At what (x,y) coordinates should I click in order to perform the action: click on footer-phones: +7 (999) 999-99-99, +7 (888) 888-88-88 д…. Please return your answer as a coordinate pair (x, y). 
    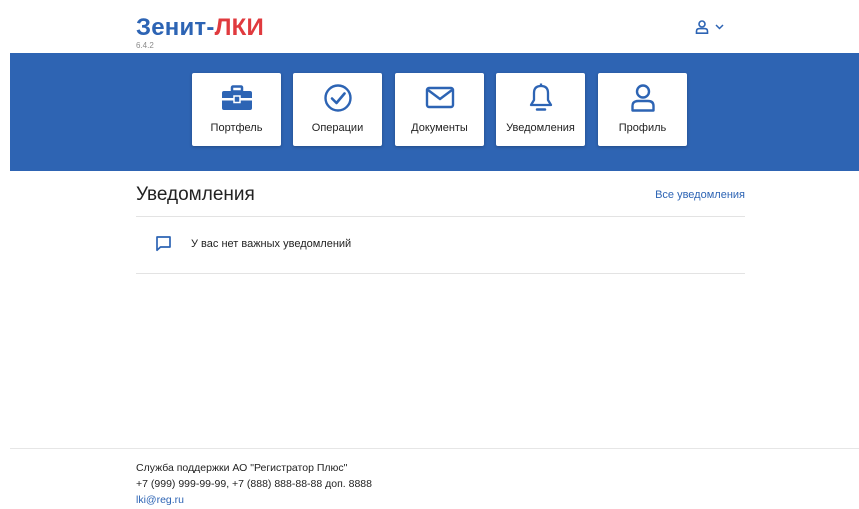
    Looking at the image, I should click on (254, 484).